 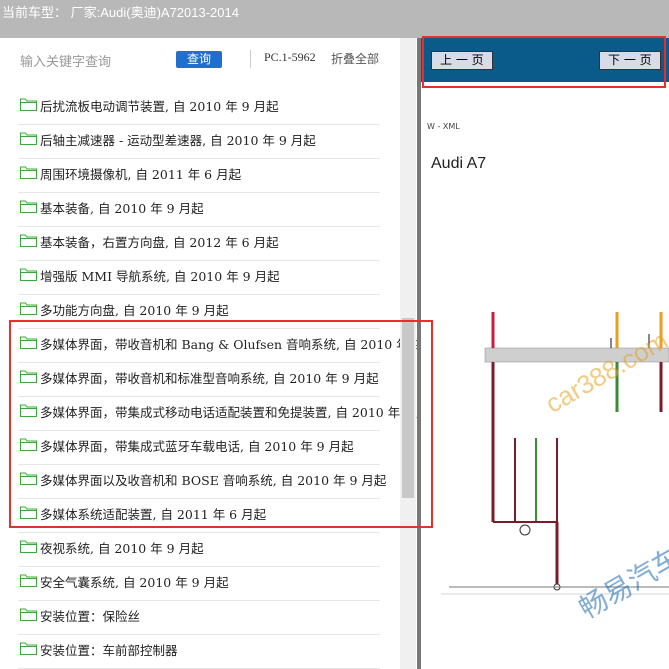 I want to click on tree-item: 后扰流板电动调节装置, 自 2010 年 9 月起, so click(x=199, y=107).